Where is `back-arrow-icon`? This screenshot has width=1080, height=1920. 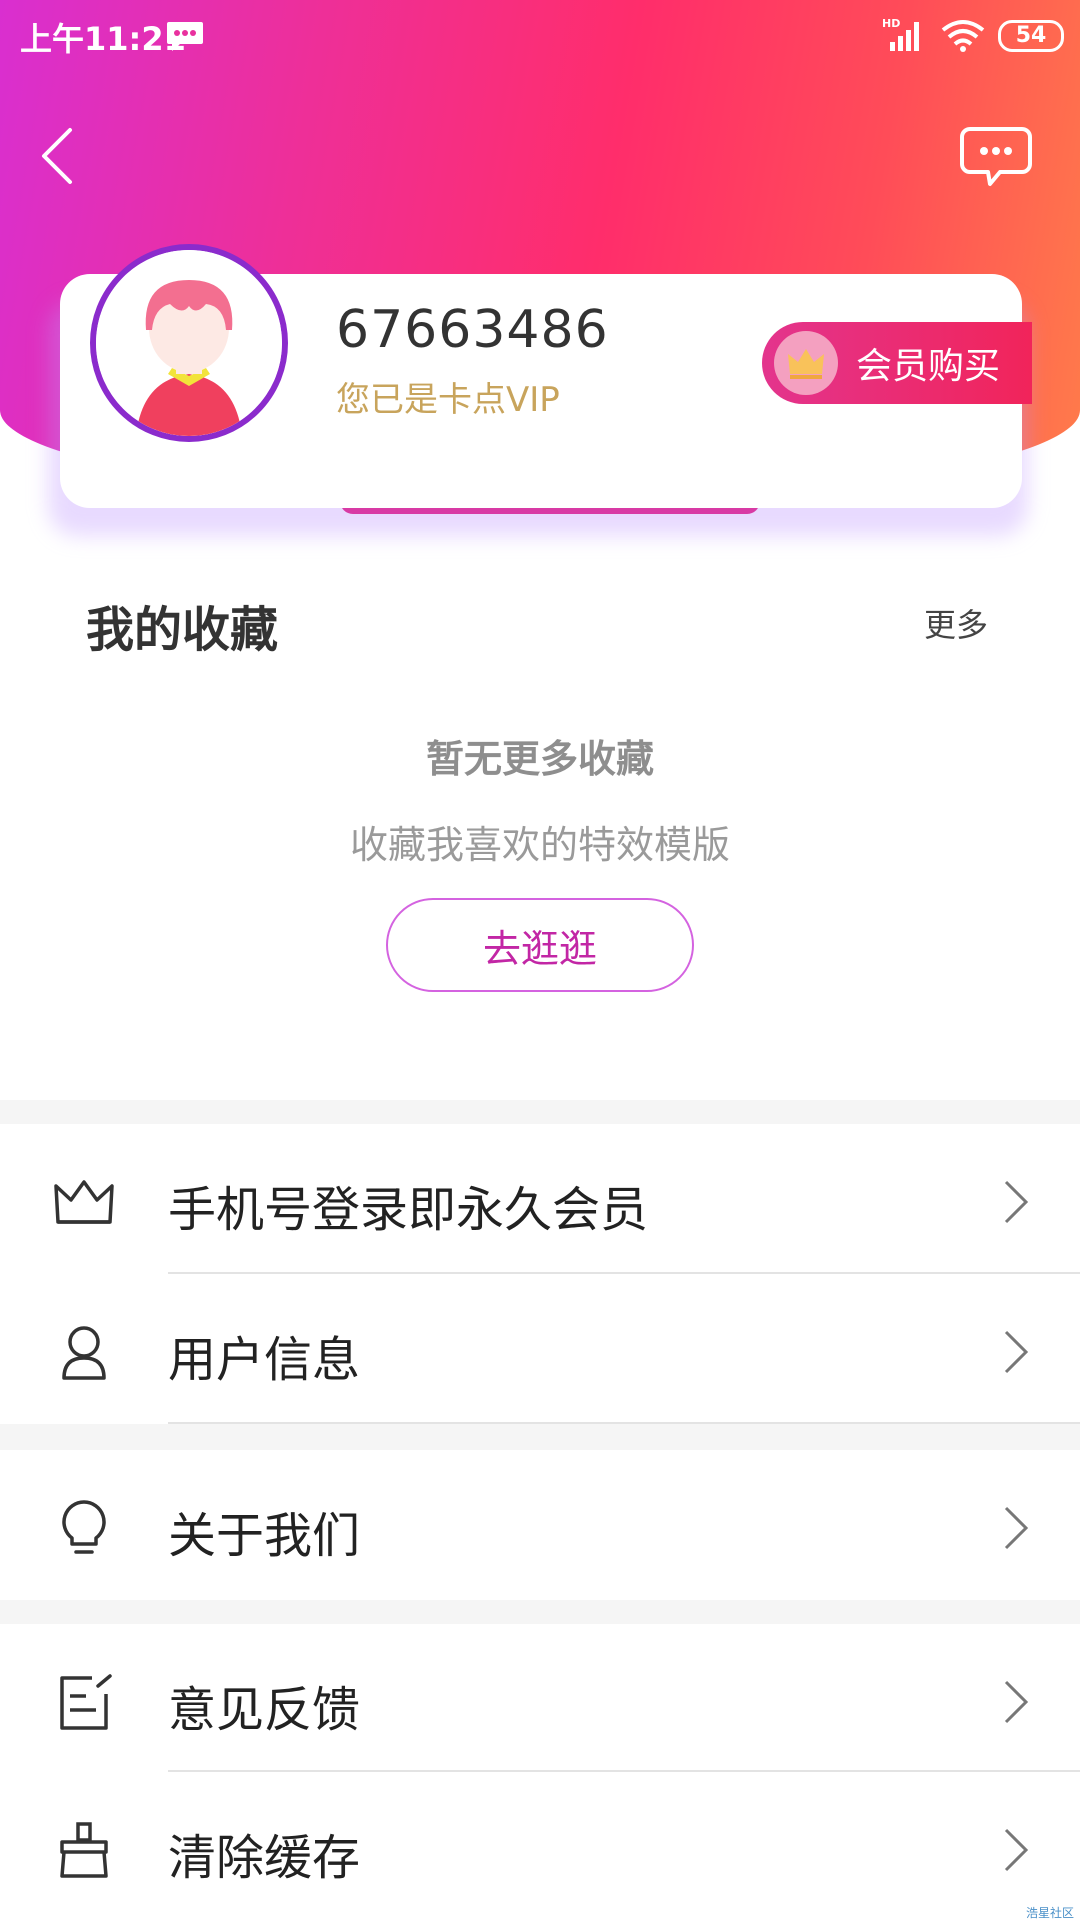
back-arrow-icon is located at coordinates (58, 156).